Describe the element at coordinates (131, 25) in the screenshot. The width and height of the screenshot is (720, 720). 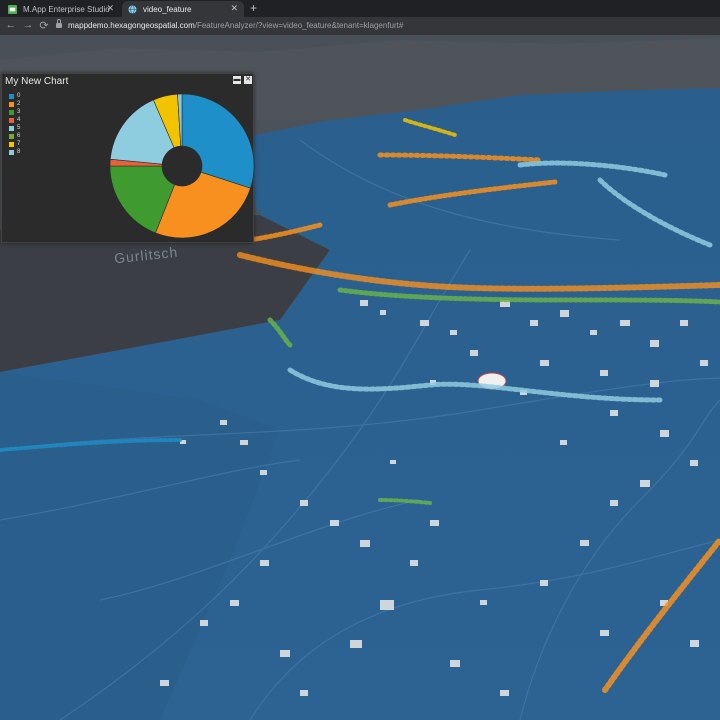
I see `url-host: mappdemo.hexagongeospatial.com` at that location.